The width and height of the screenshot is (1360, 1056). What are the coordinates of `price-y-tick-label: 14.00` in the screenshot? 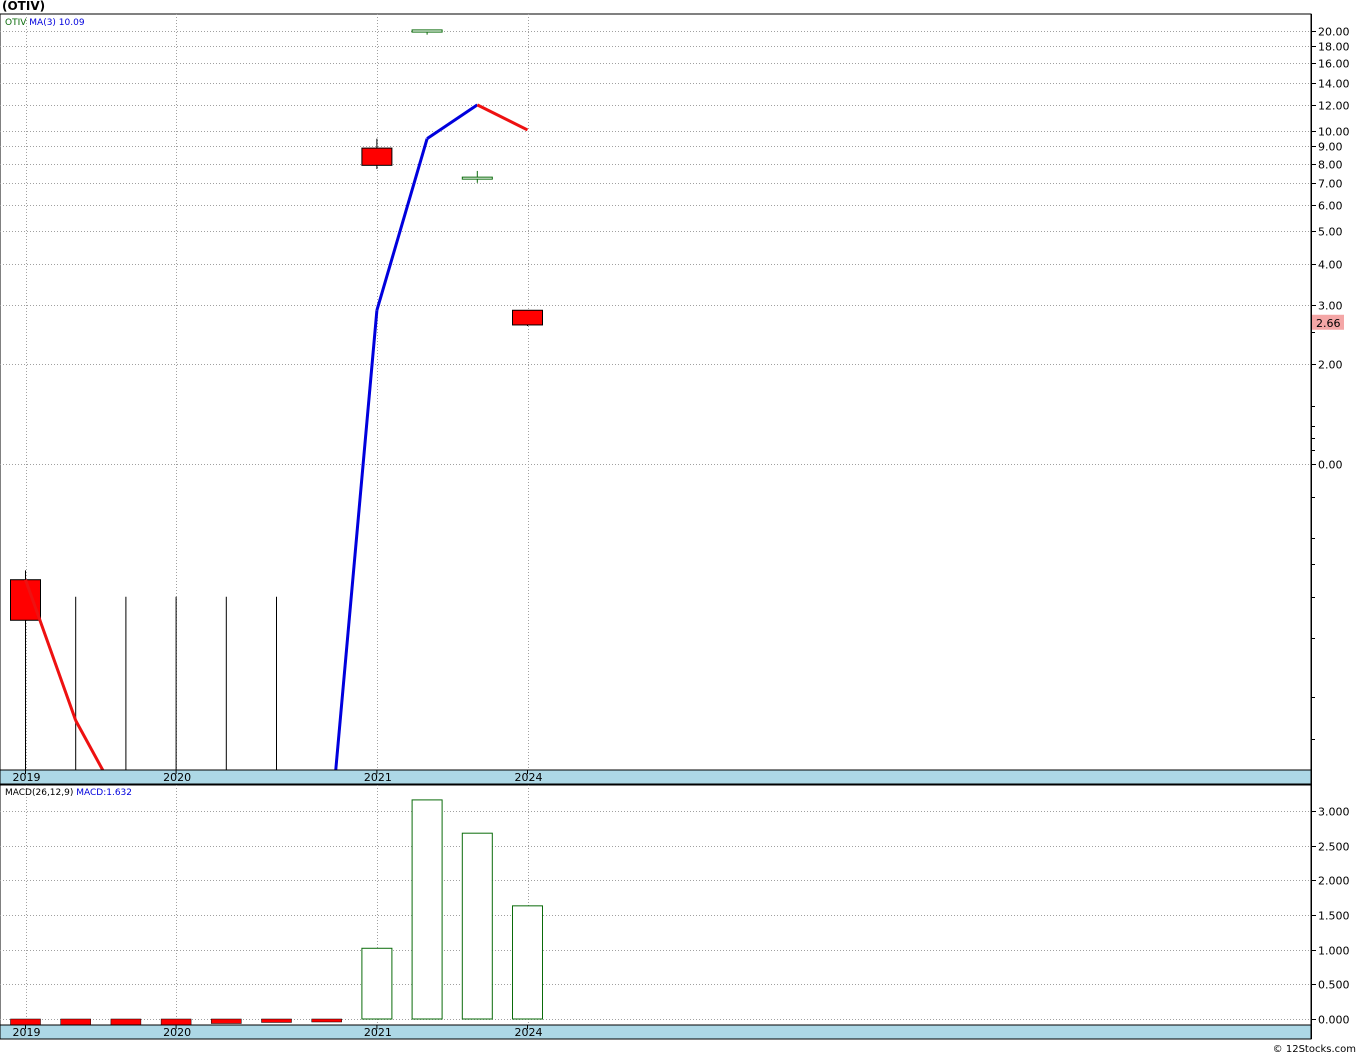 It's located at (1334, 84).